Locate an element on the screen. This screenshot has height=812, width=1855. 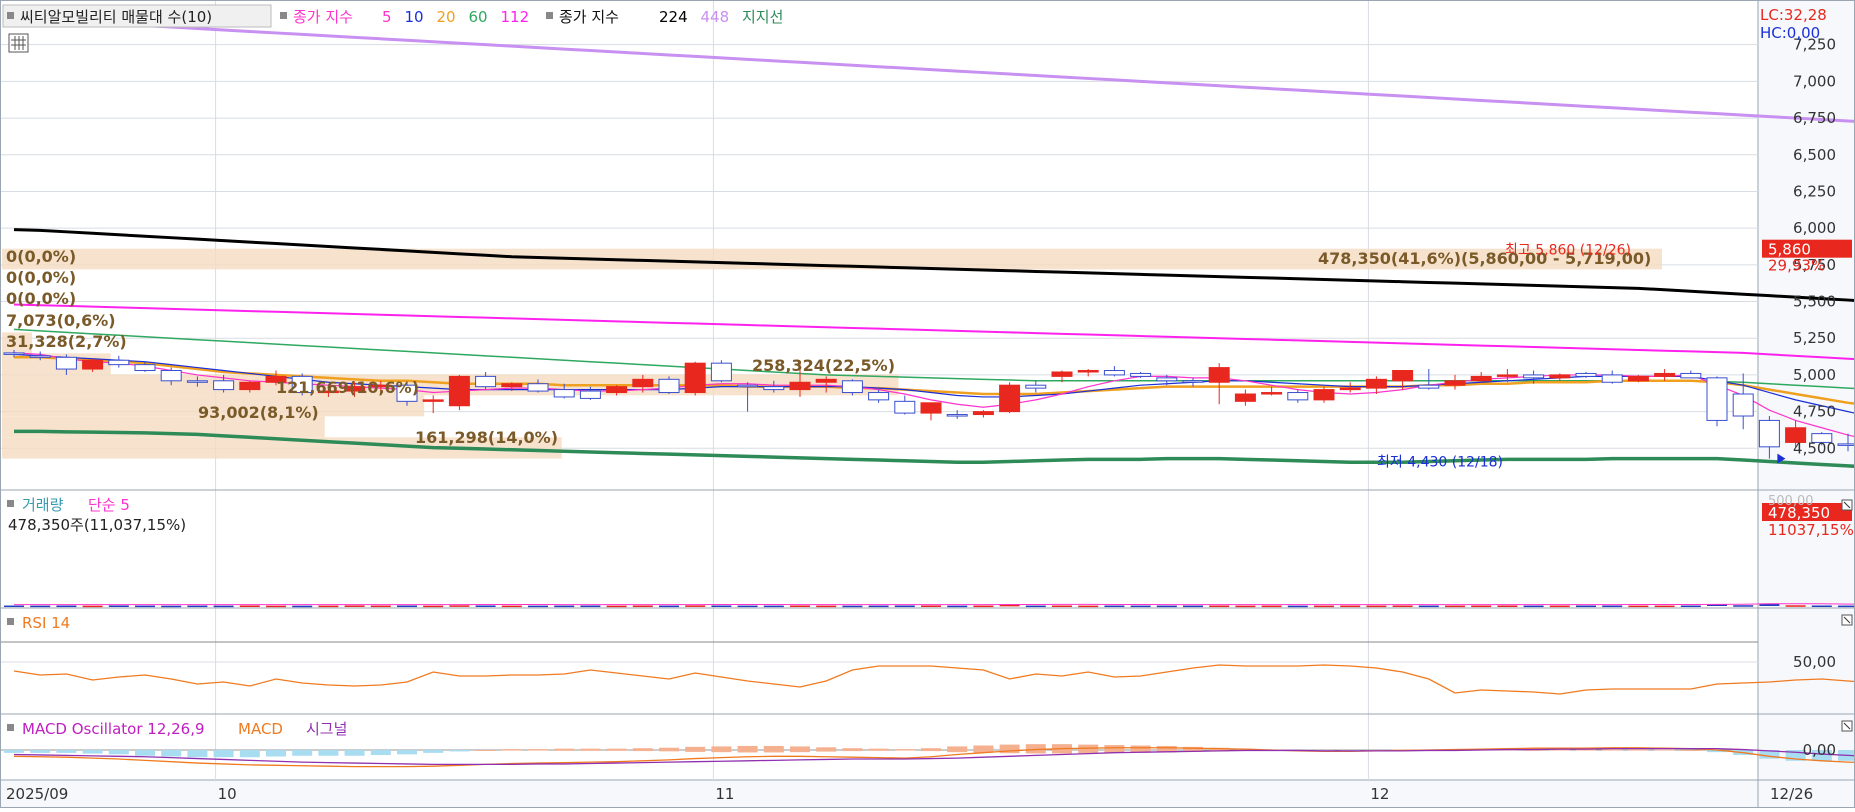
macd-osc-title: MACD Oscillator 12,26,9 is located at coordinates (113, 729).